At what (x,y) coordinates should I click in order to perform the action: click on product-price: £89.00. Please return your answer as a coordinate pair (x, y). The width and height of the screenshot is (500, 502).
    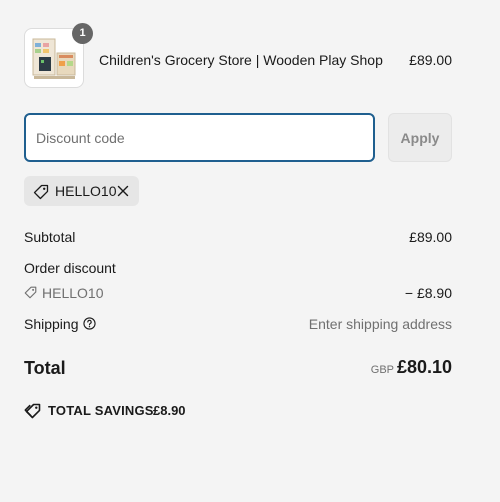
    Looking at the image, I should click on (430, 60).